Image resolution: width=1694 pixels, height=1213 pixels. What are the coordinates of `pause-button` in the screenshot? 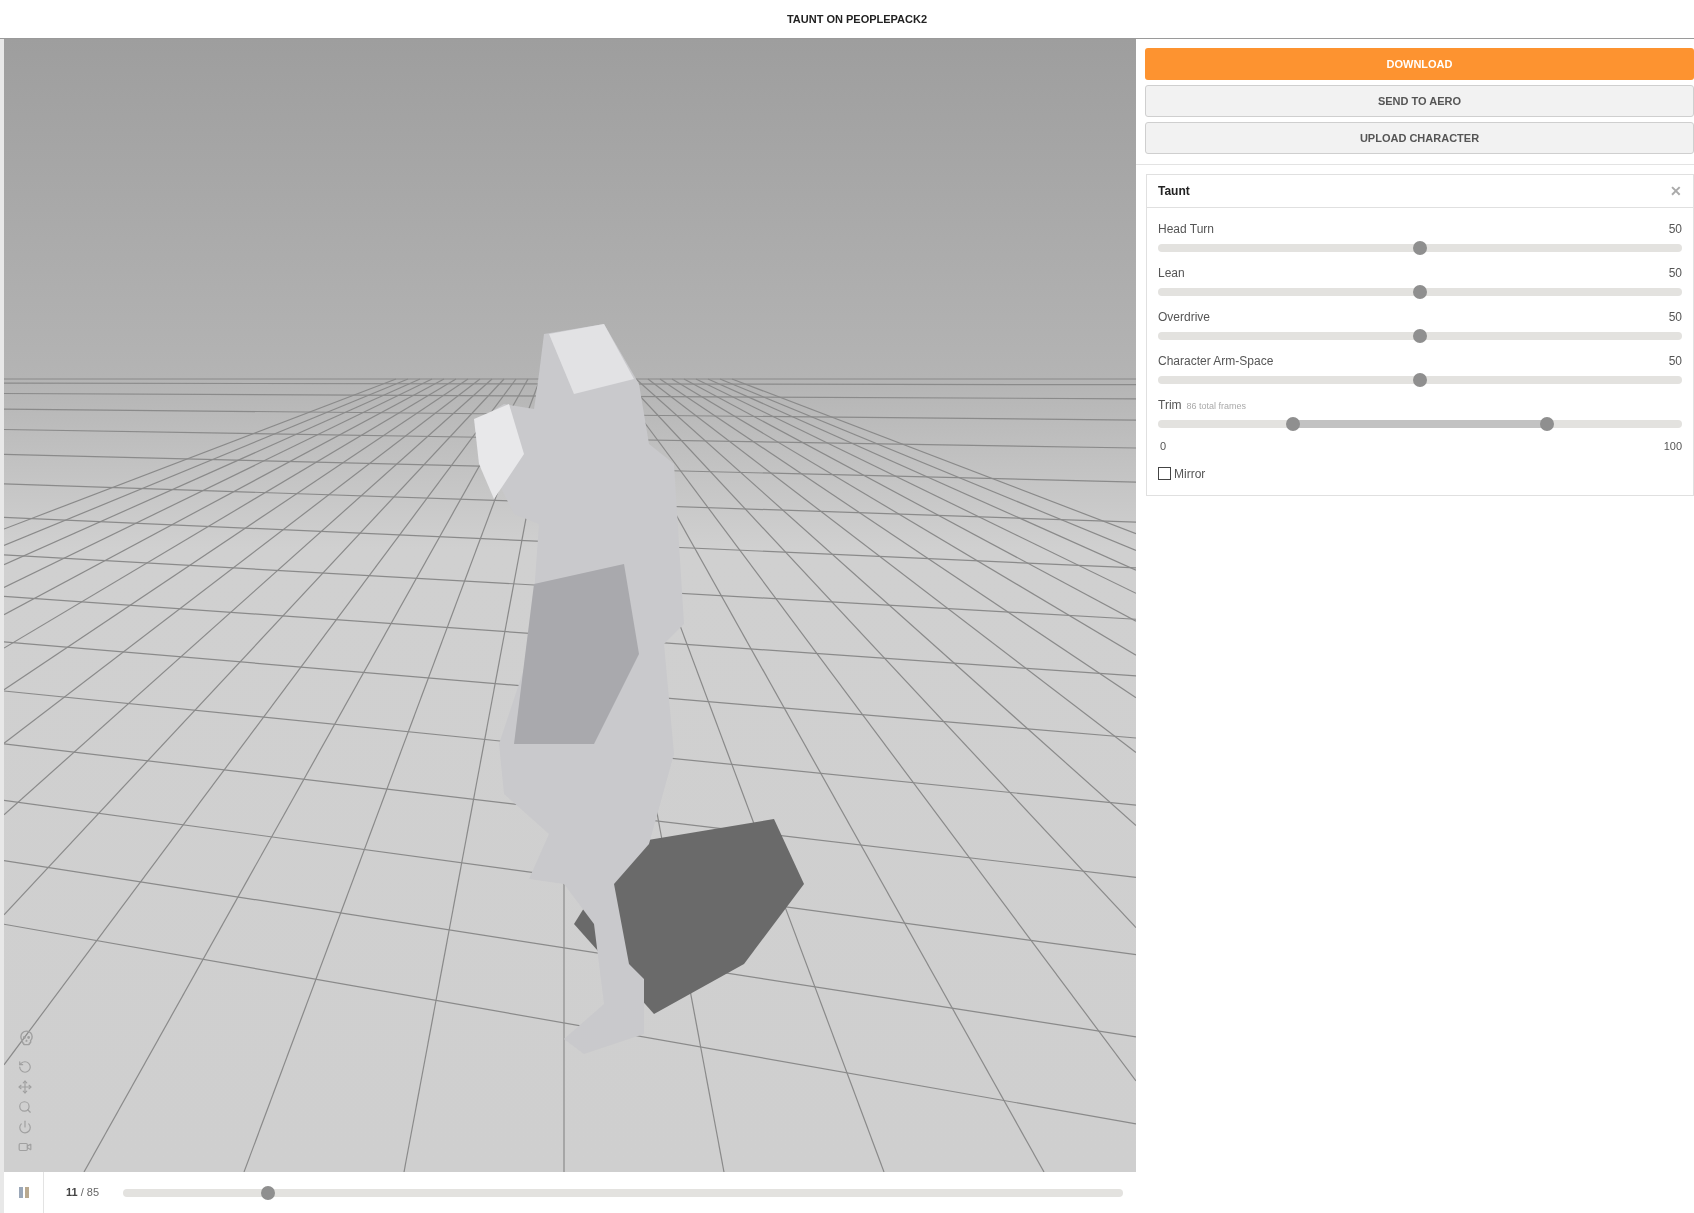 It's located at (23, 1192).